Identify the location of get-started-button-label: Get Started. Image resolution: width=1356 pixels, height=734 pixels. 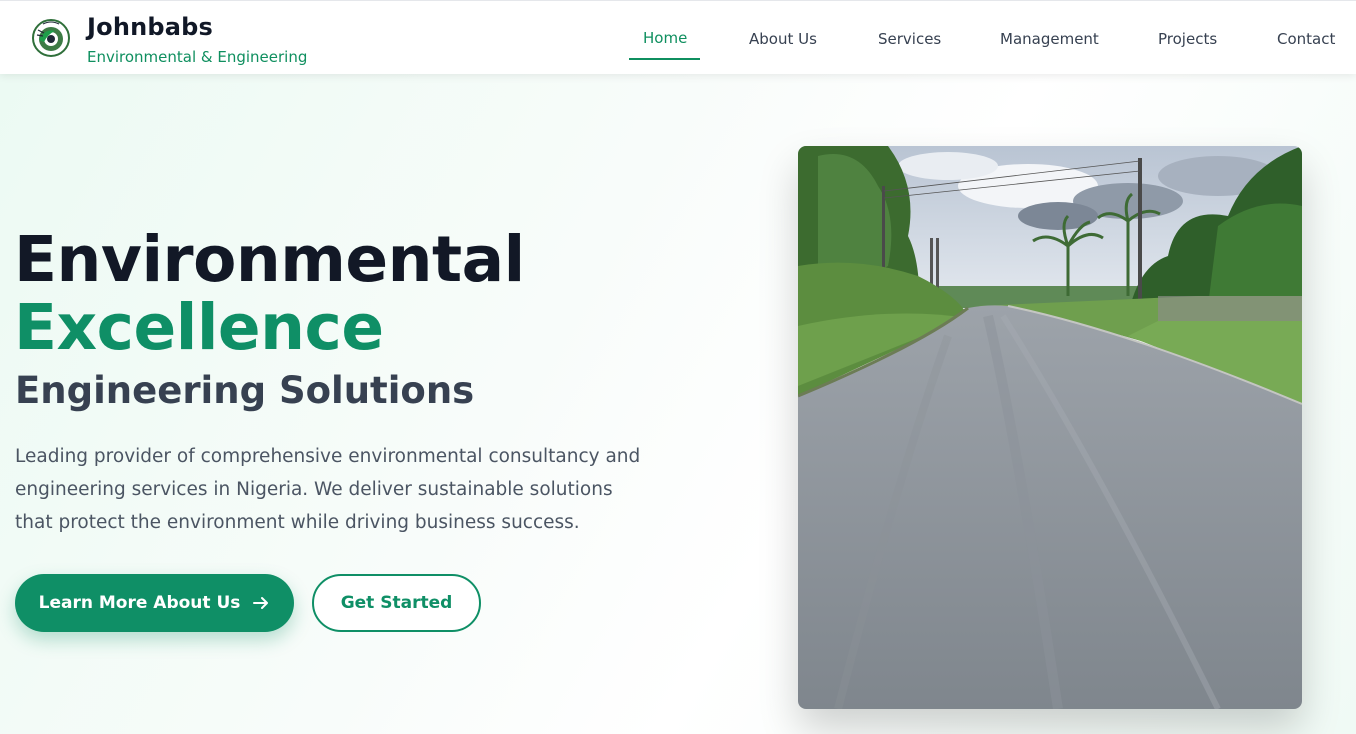
(396, 603).